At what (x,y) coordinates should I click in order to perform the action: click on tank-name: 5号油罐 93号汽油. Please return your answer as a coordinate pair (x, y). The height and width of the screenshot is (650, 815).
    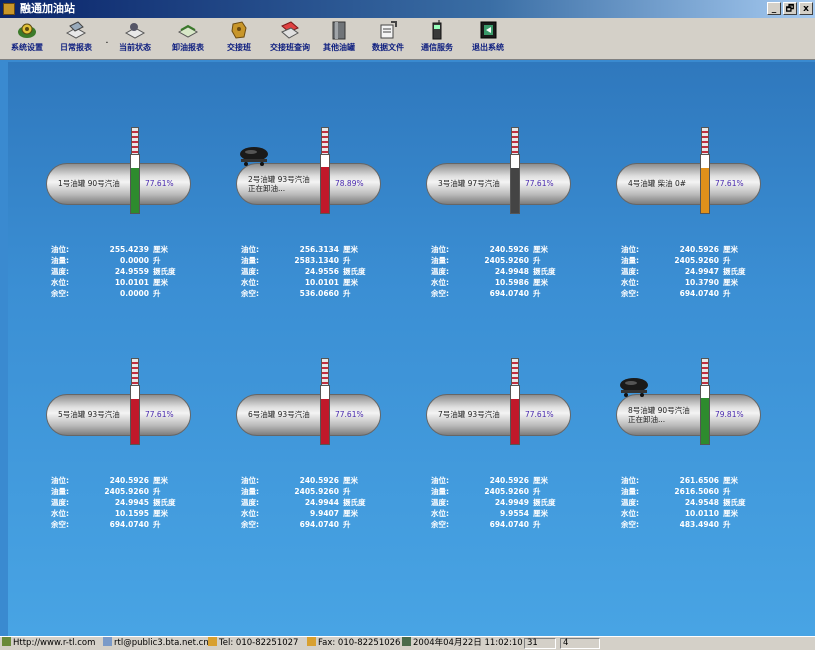
    Looking at the image, I should click on (89, 414).